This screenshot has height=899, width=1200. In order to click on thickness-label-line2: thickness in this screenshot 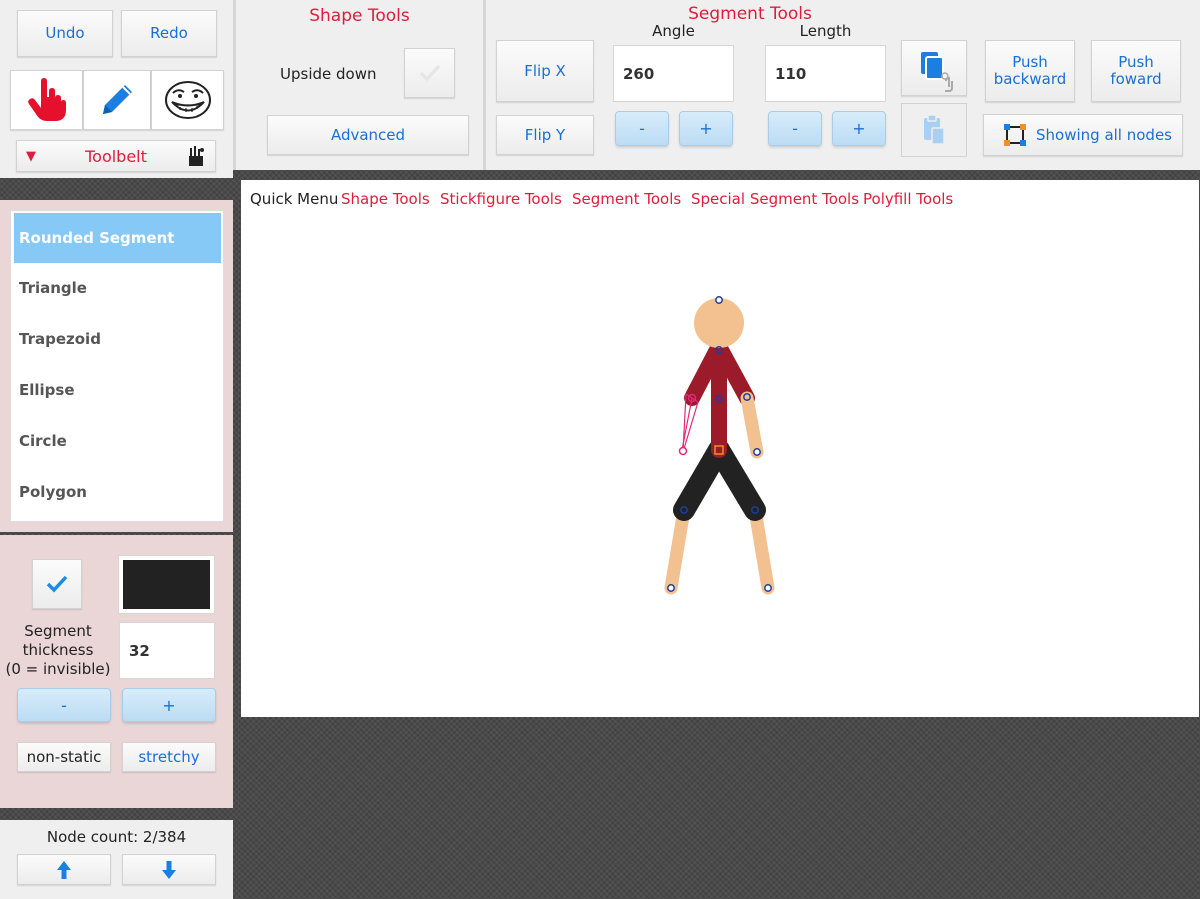, I will do `click(58, 650)`.